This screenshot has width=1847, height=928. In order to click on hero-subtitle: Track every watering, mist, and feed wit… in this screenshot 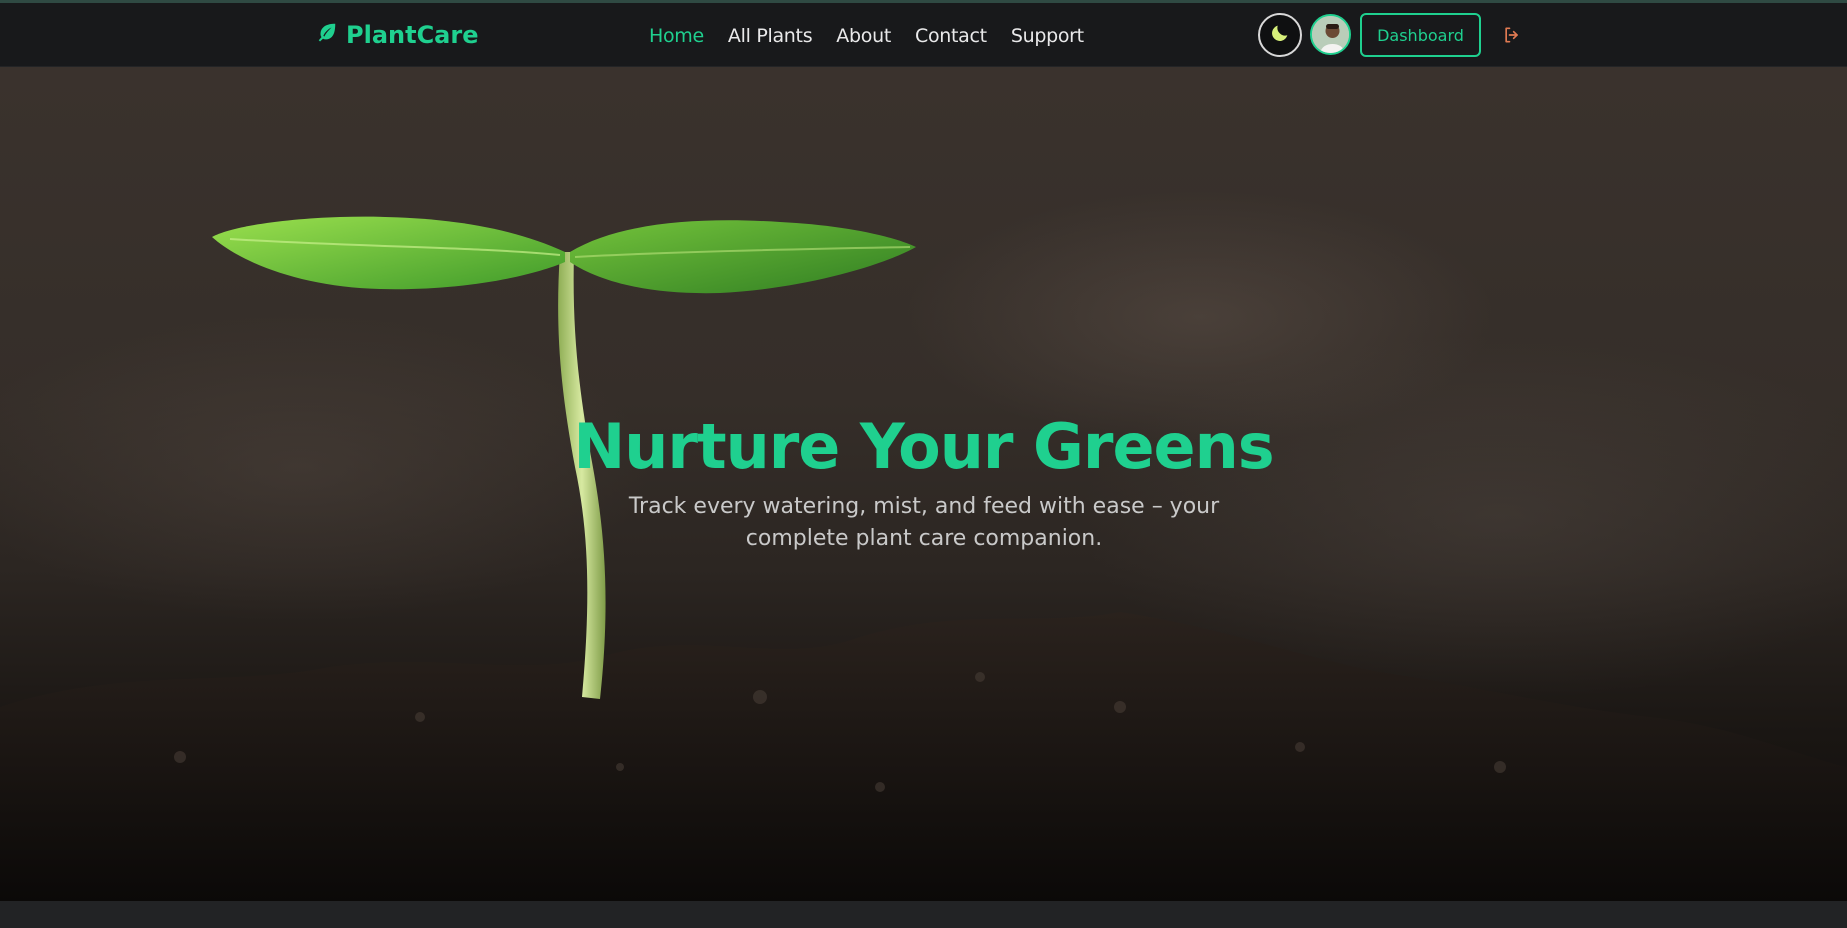, I will do `click(924, 522)`.